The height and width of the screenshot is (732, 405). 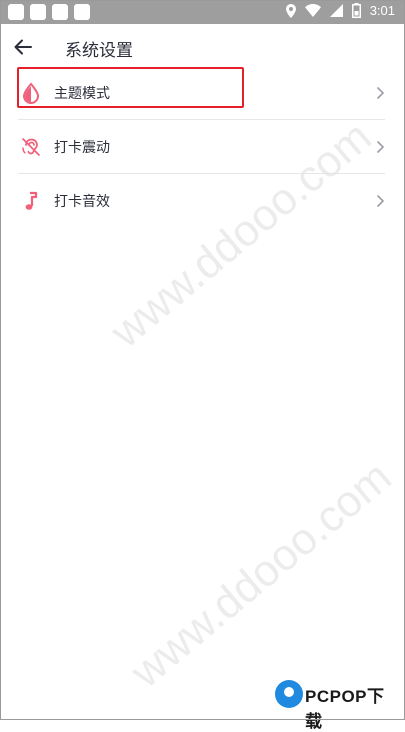 What do you see at coordinates (356, 10) in the screenshot?
I see `battery-icon` at bounding box center [356, 10].